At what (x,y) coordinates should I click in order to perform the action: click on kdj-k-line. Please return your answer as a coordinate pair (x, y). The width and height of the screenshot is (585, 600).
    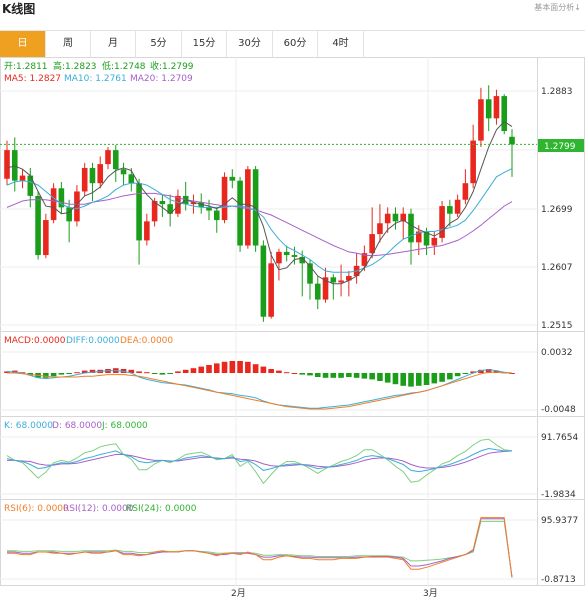
    Looking at the image, I should click on (259, 460).